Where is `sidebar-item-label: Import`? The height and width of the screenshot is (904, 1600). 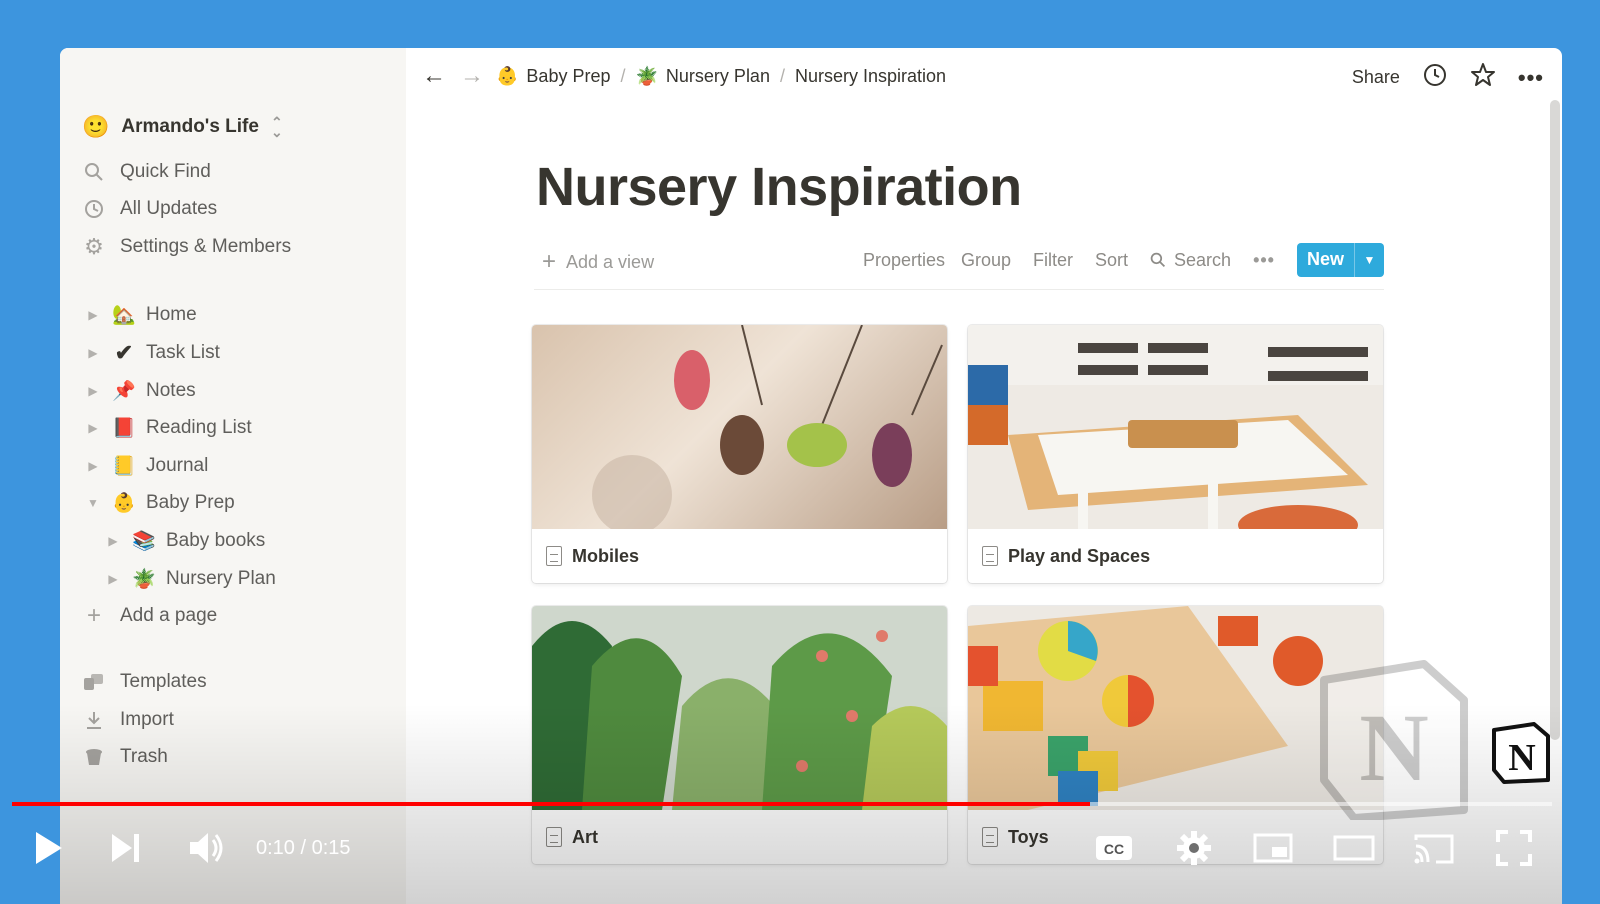 sidebar-item-label: Import is located at coordinates (147, 719).